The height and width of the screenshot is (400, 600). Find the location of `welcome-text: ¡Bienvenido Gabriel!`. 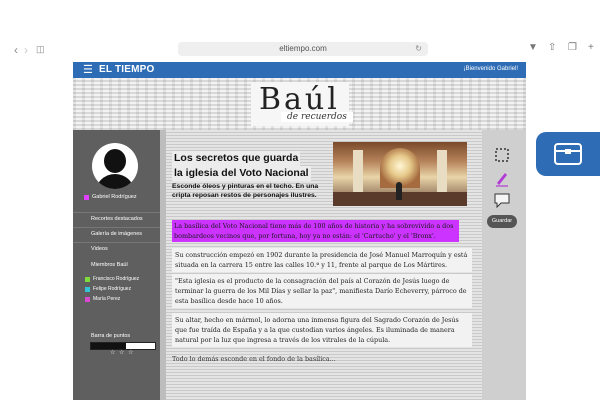

welcome-text: ¡Bienvenido Gabriel! is located at coordinates (490, 69).